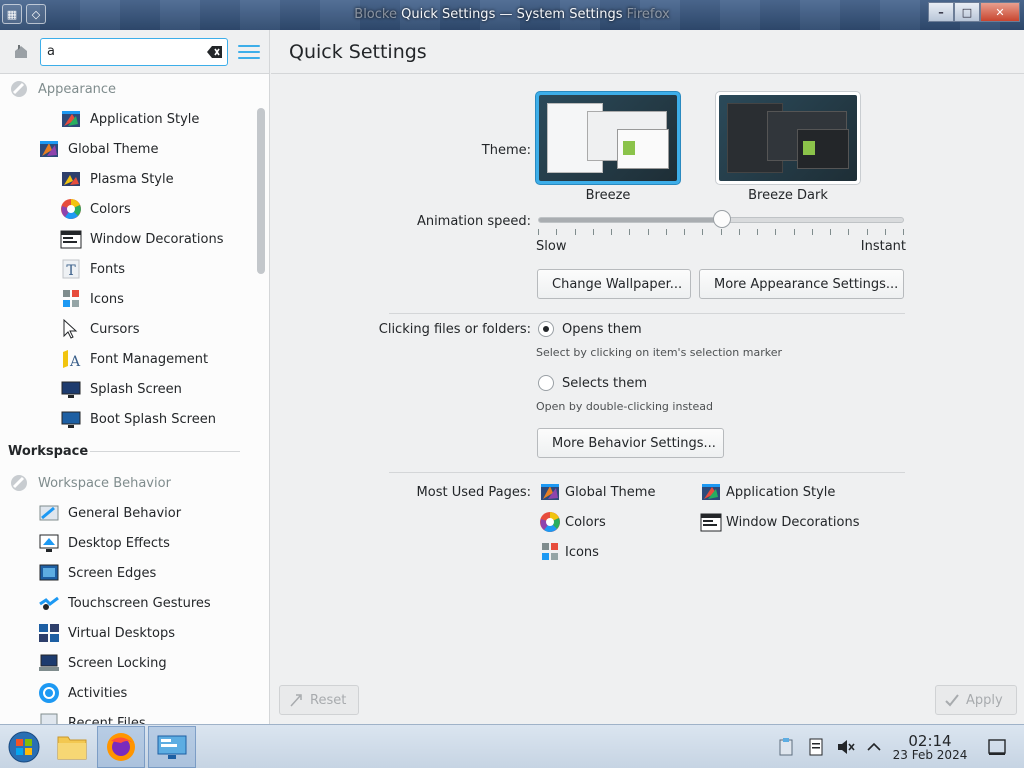 The height and width of the screenshot is (768, 1024). I want to click on sidebar-item-window-decorations: Window Decorations, so click(125, 239).